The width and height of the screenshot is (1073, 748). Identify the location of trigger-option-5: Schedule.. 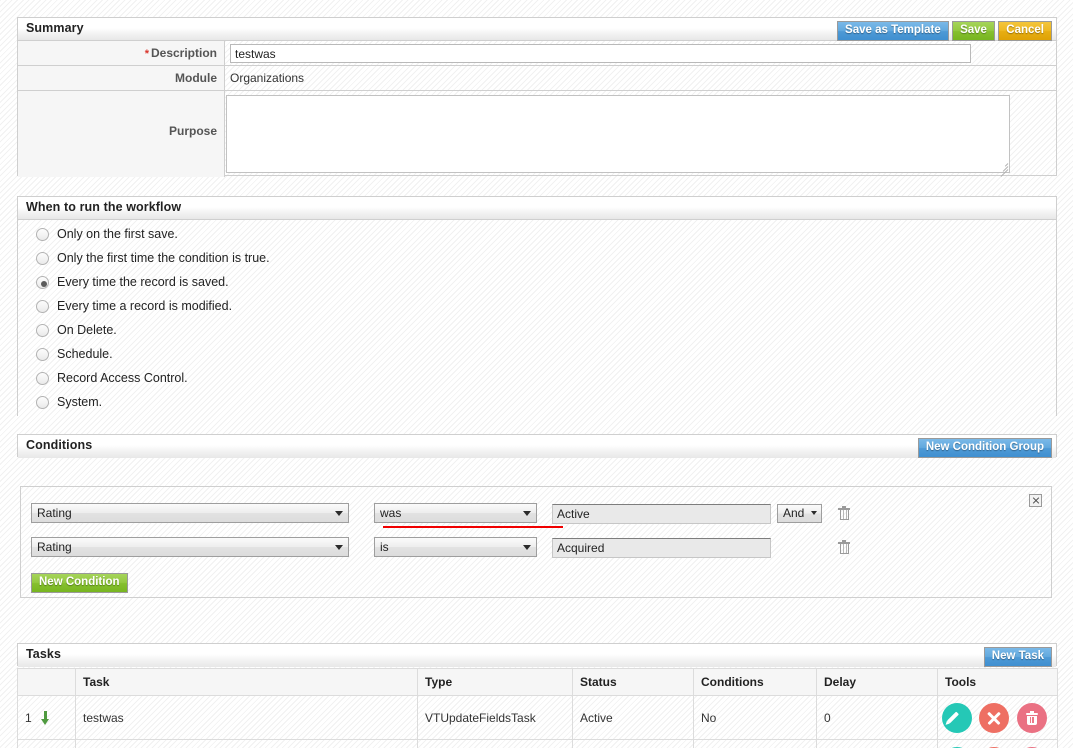
(320, 356).